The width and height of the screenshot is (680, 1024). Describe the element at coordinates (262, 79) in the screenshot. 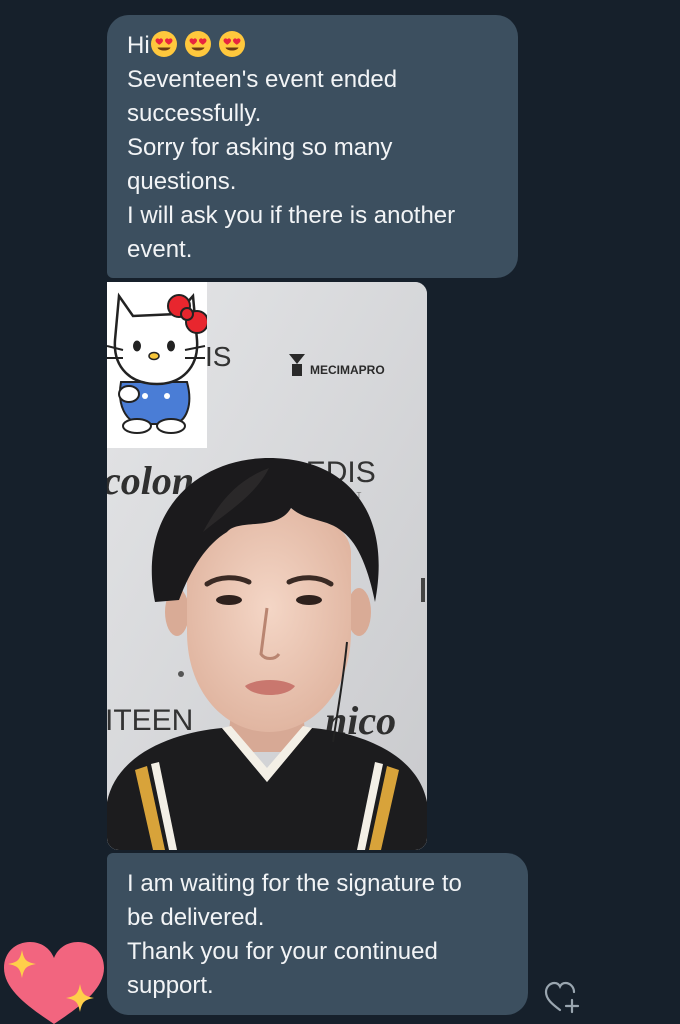

I see `message-line: Seventeen's event ended` at that location.